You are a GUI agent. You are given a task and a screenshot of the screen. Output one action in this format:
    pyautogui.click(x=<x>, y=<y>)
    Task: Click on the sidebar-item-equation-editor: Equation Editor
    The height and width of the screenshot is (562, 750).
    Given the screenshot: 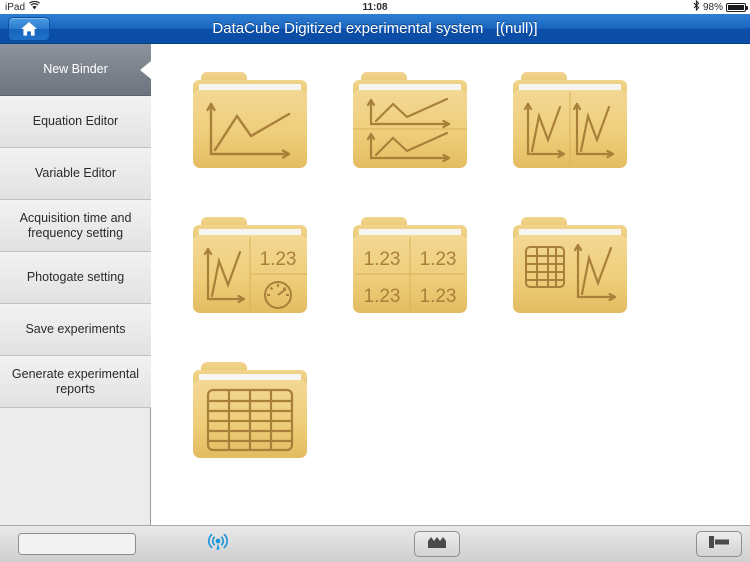 What is the action you would take?
    pyautogui.click(x=75, y=122)
    